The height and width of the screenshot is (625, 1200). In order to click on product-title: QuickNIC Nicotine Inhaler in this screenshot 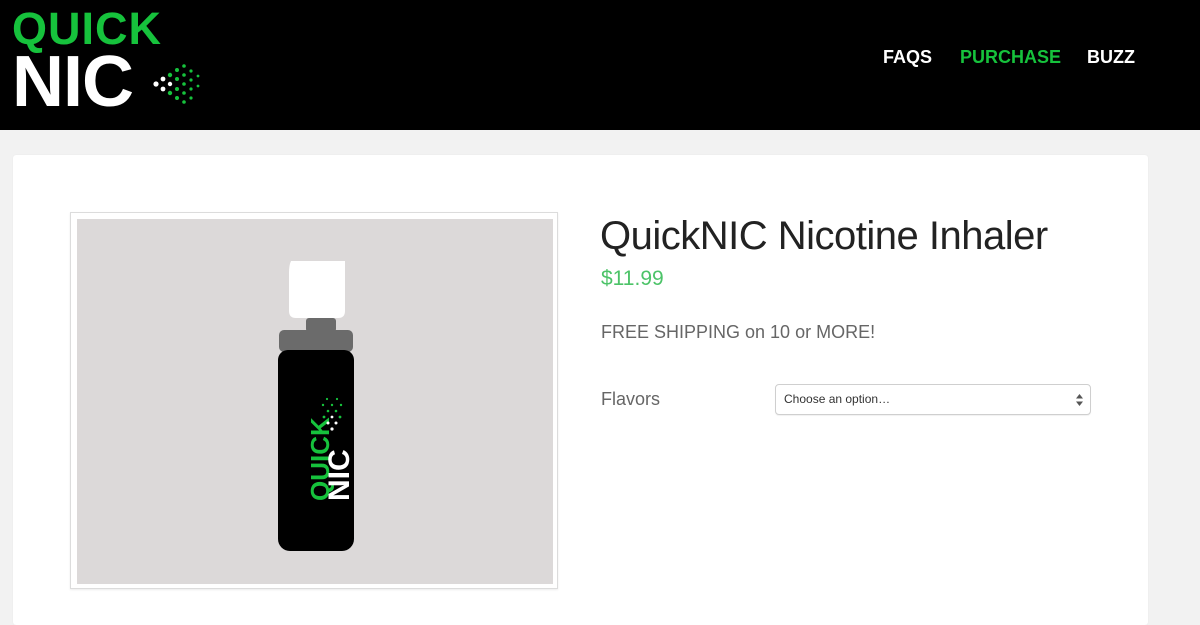, I will do `click(824, 236)`.